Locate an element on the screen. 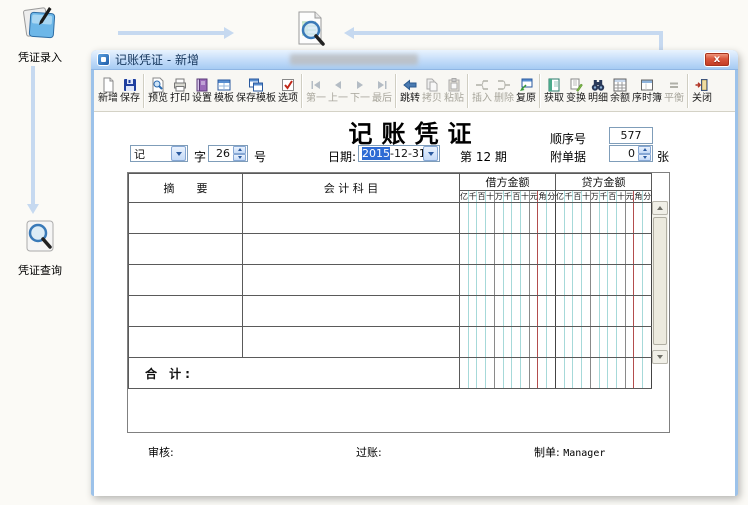  voucher-type-combobox: 记 is located at coordinates (159, 153).